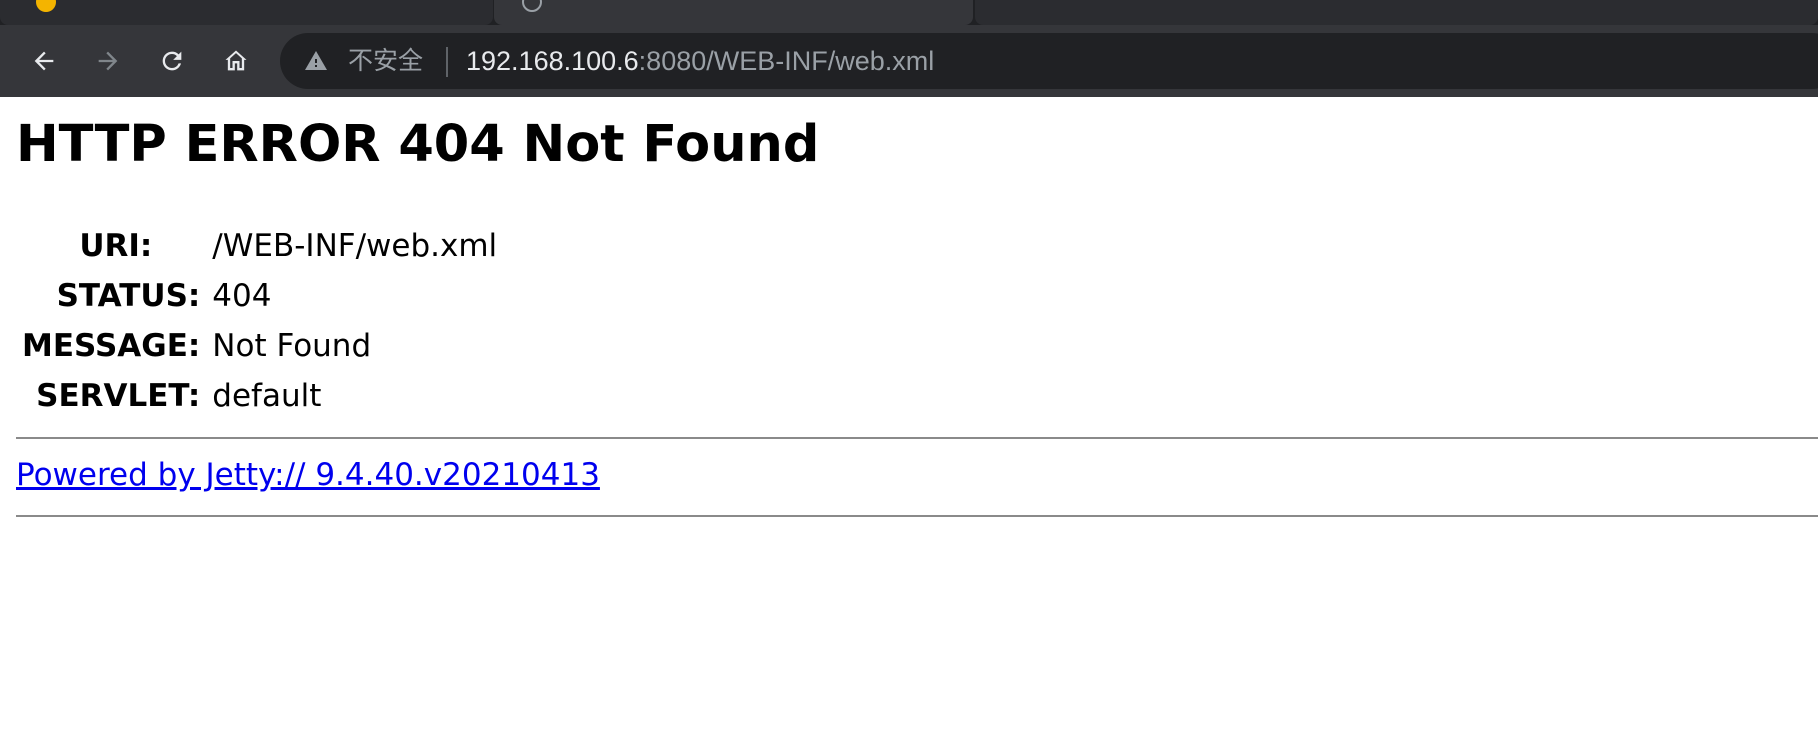 Image resolution: width=1818 pixels, height=731 pixels. I want to click on table-row: URI: /WEB-INF/web.xml, so click(256, 246).